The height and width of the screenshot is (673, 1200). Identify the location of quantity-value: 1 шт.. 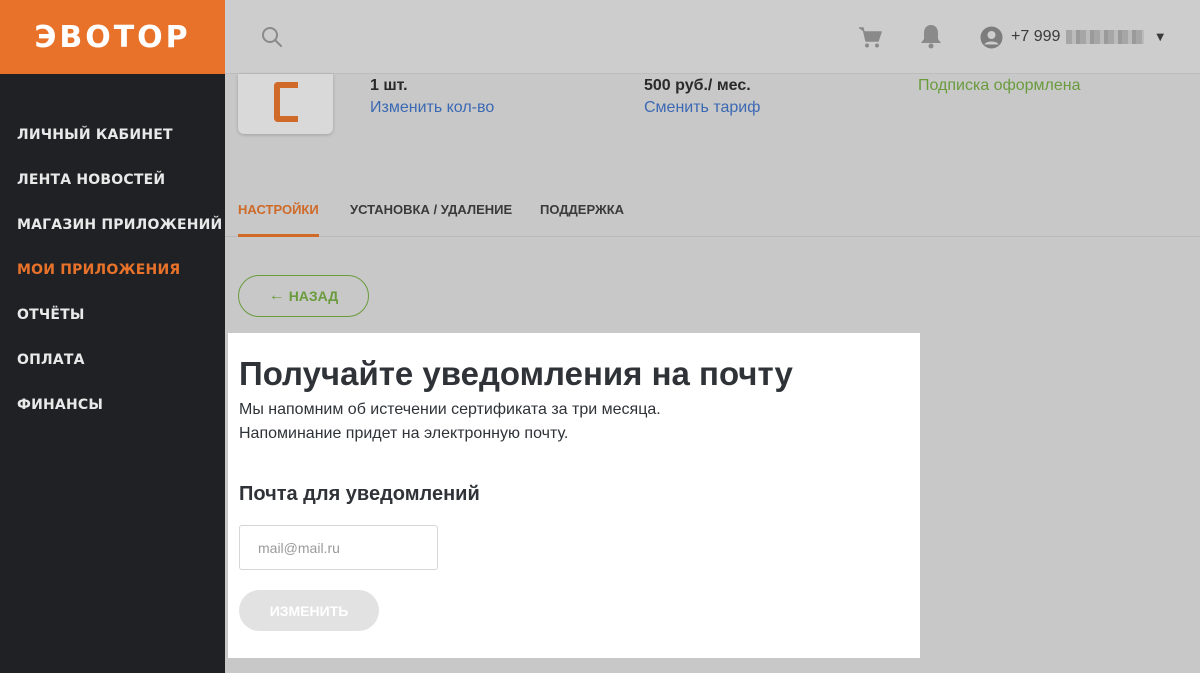
(389, 85).